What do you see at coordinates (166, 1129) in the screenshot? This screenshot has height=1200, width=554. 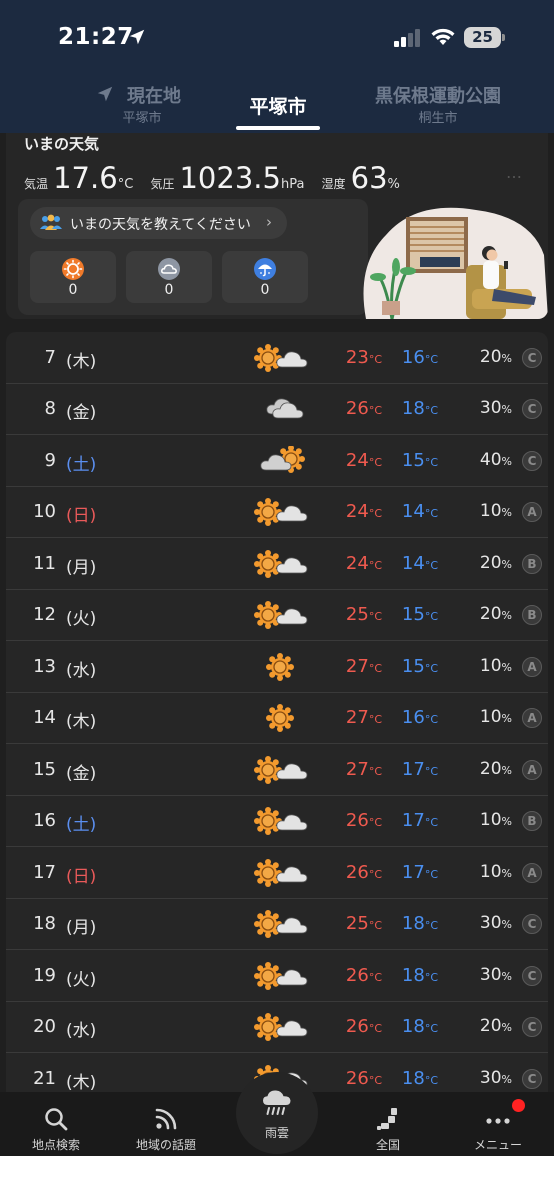 I see `nav-local-topics: 地域の話題` at bounding box center [166, 1129].